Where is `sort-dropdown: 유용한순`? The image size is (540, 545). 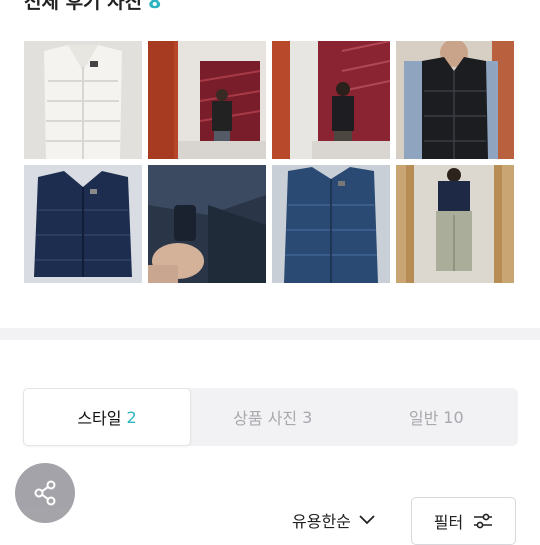
sort-dropdown: 유용한순 is located at coordinates (333, 520).